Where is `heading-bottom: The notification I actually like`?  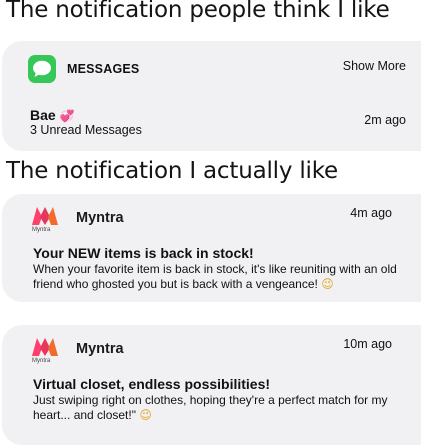
heading-bottom: The notification I actually like is located at coordinates (172, 171).